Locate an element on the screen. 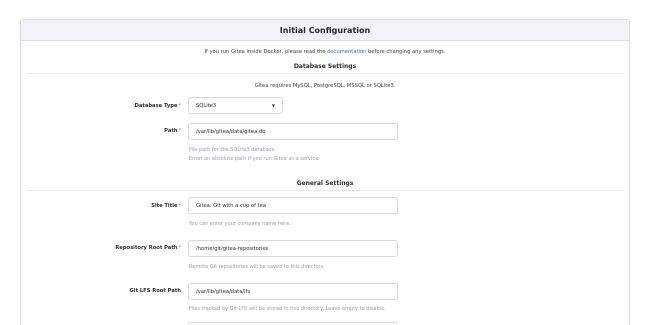  notice-text-after: before changing any settings. is located at coordinates (407, 52).